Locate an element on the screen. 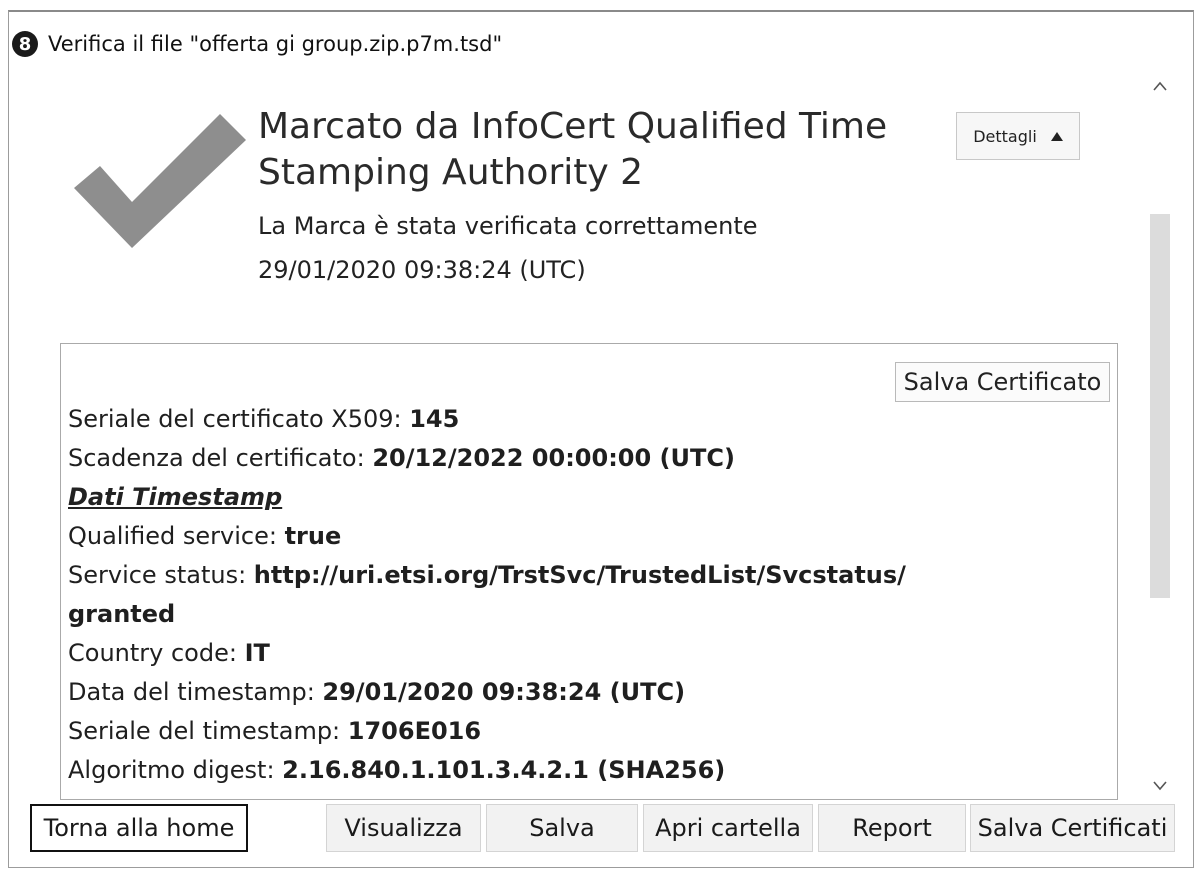  save-button: Salva is located at coordinates (562, 828).